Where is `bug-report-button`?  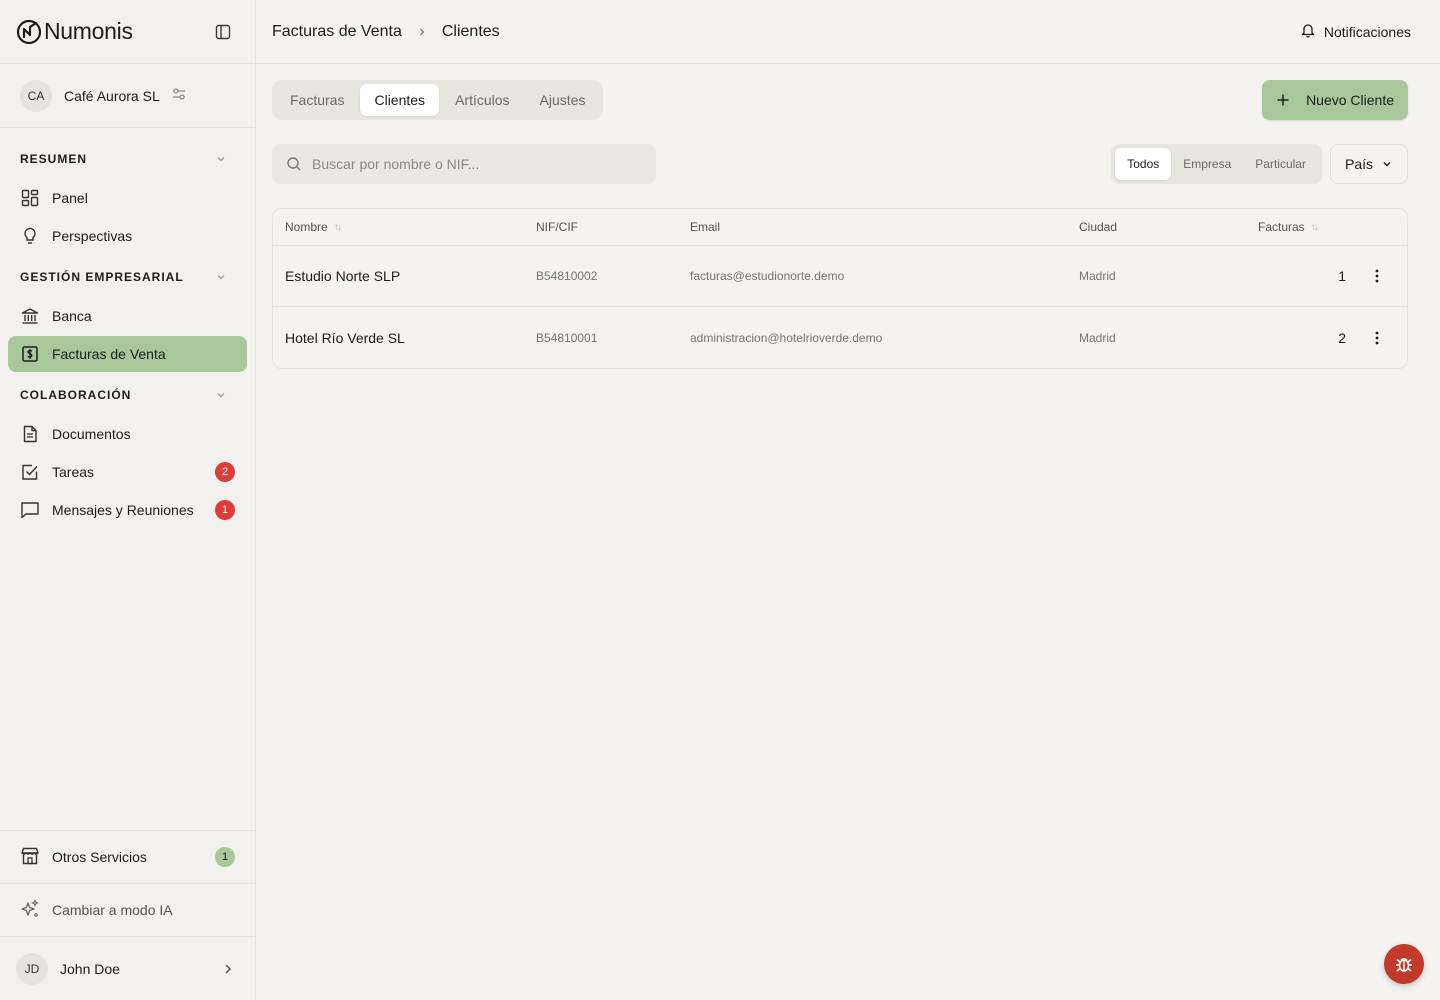 bug-report-button is located at coordinates (1404, 964).